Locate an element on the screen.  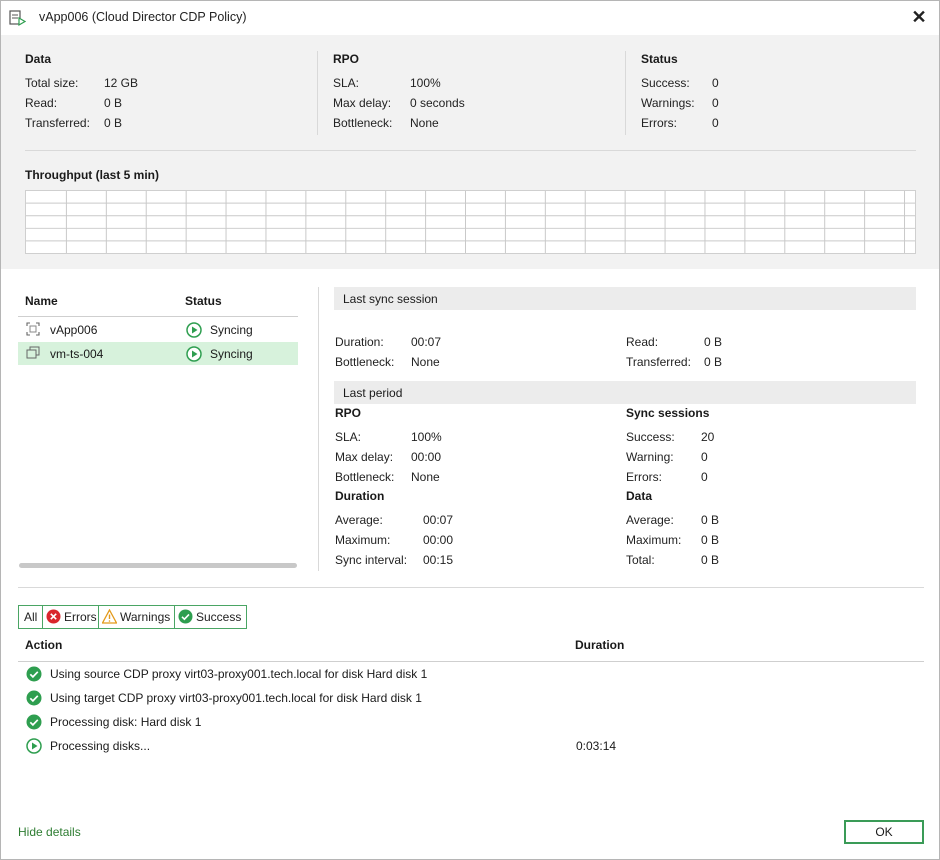
filter-warnings-button: Warnings is located at coordinates (137, 617).